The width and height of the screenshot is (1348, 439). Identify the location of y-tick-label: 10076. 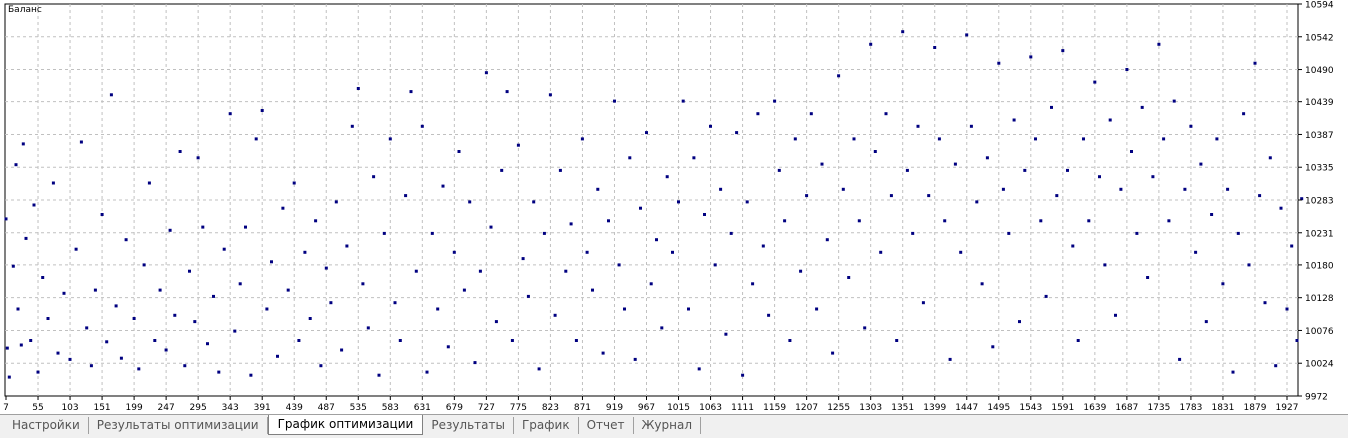
(1319, 332).